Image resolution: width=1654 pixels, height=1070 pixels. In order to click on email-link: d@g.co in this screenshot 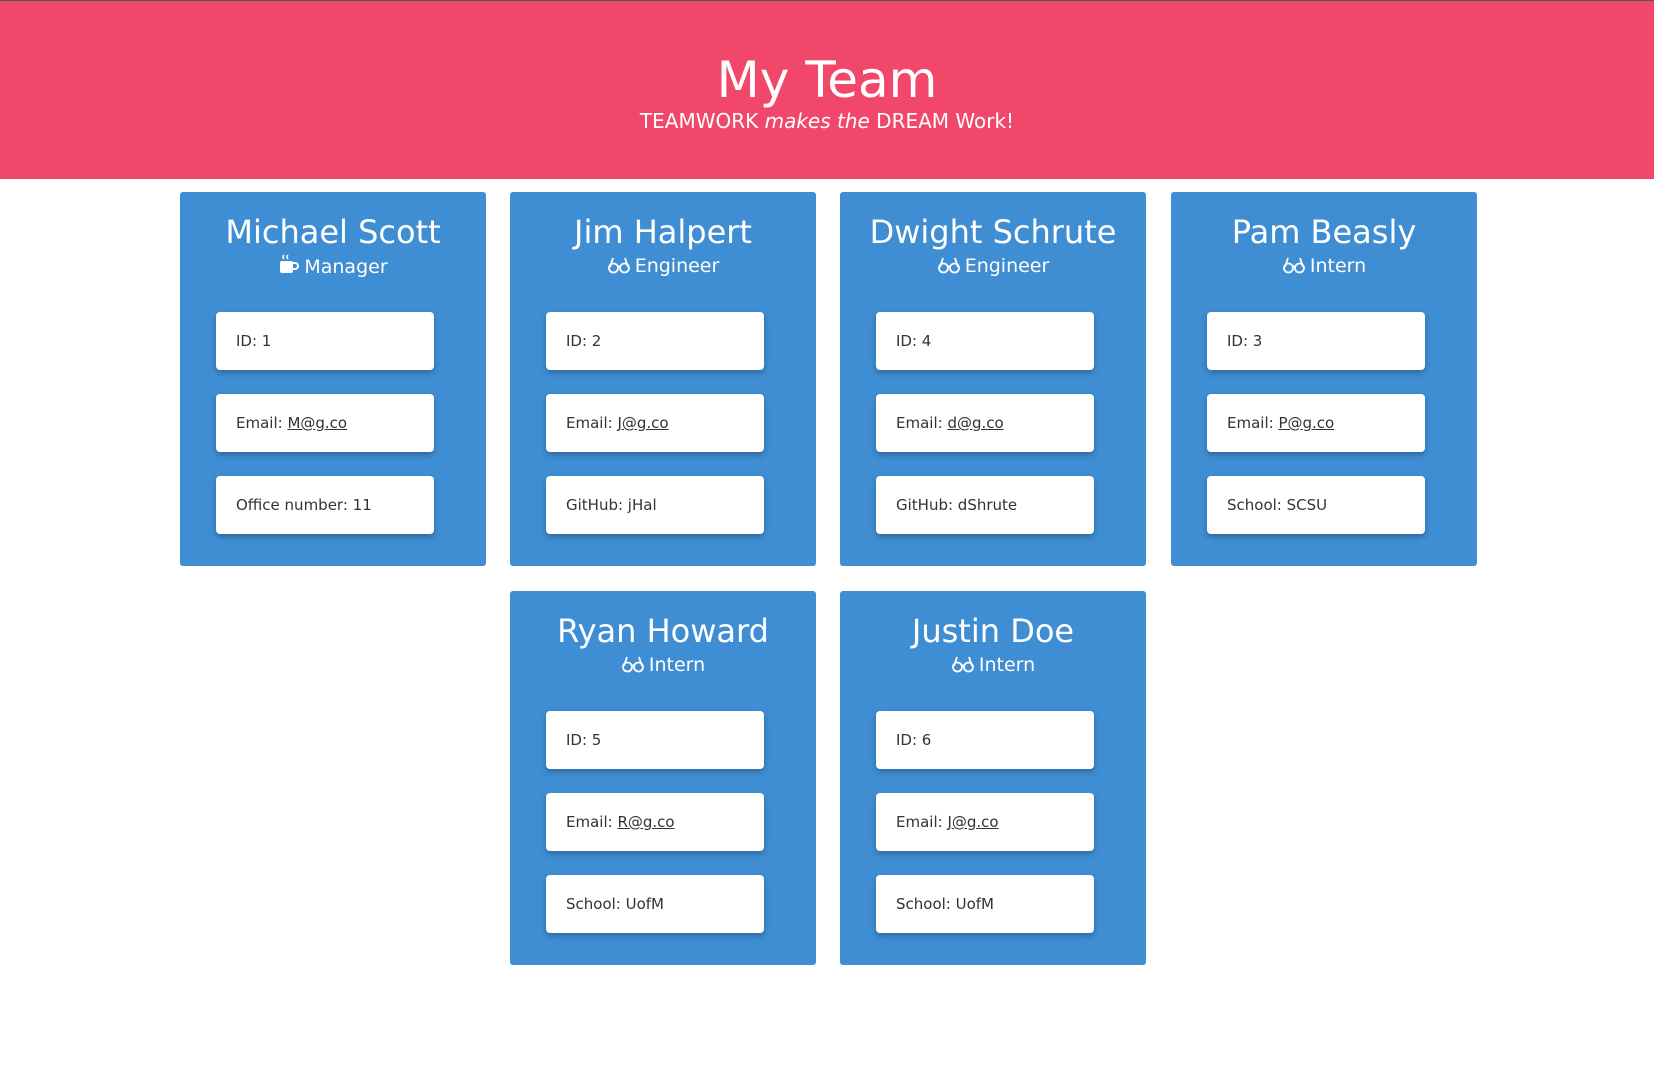, I will do `click(975, 423)`.